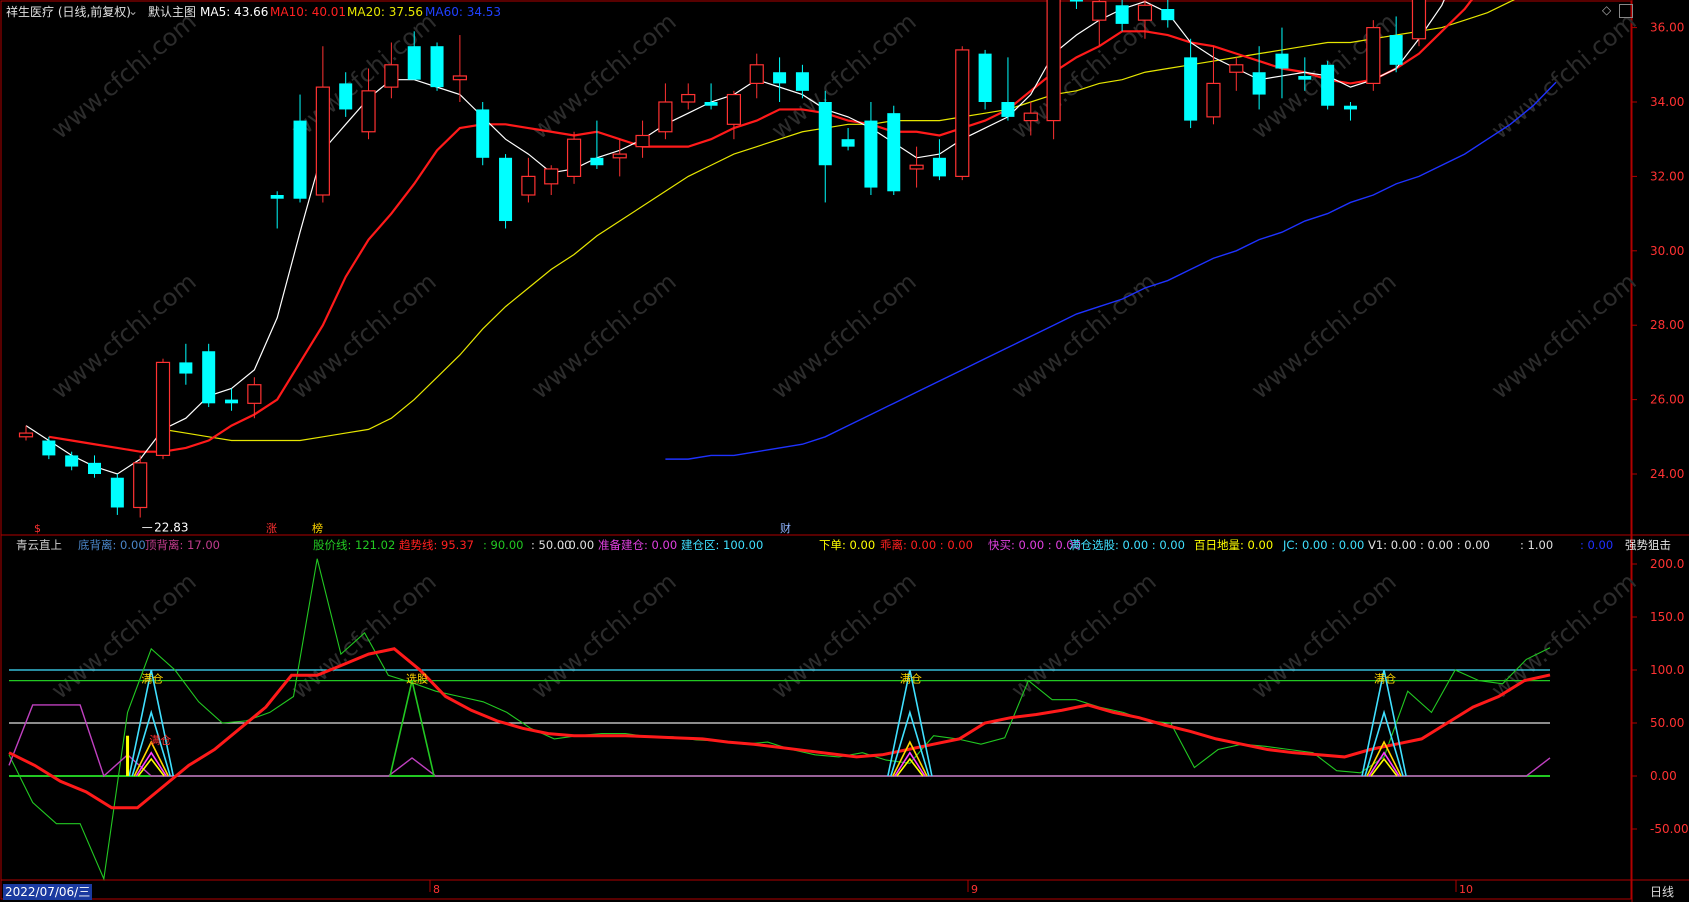  What do you see at coordinates (1667, 325) in the screenshot?
I see `price-tick-label: 28.00` at bounding box center [1667, 325].